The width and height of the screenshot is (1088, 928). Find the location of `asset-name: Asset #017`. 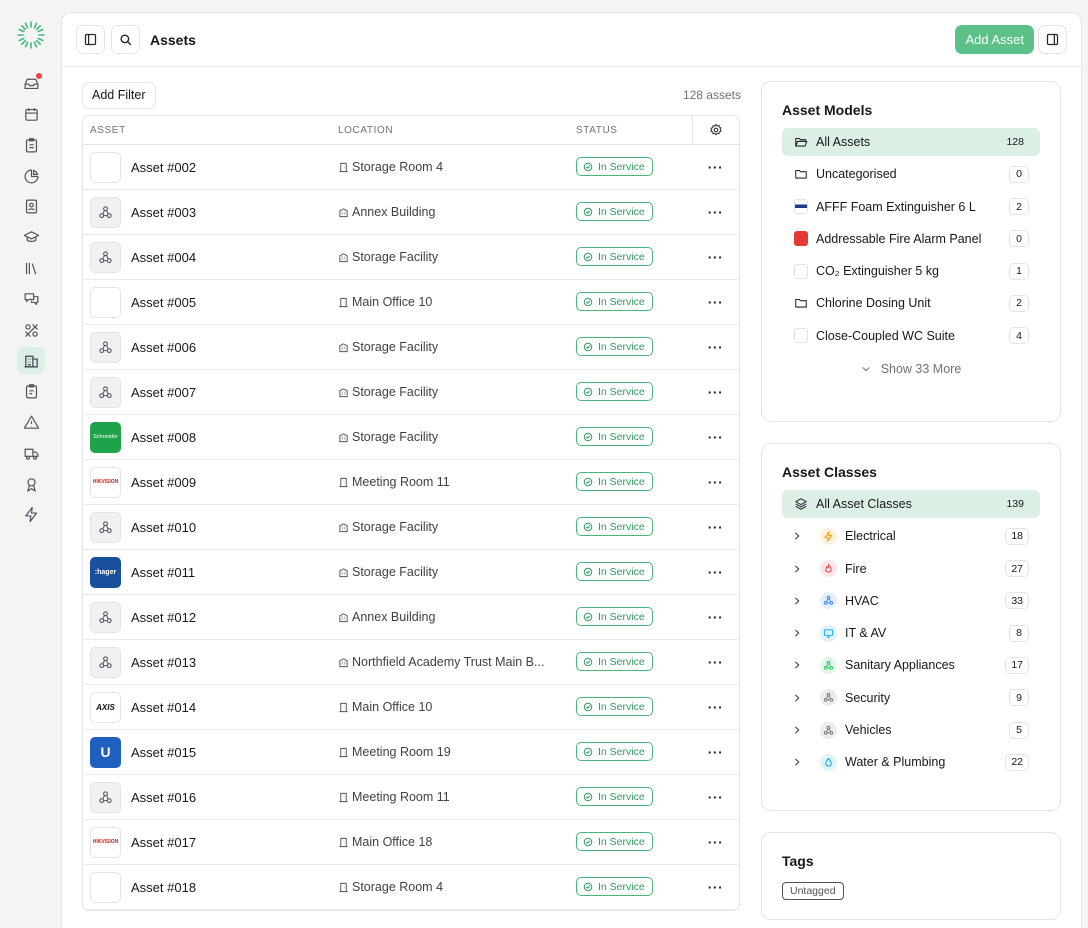

asset-name: Asset #017 is located at coordinates (163, 842).